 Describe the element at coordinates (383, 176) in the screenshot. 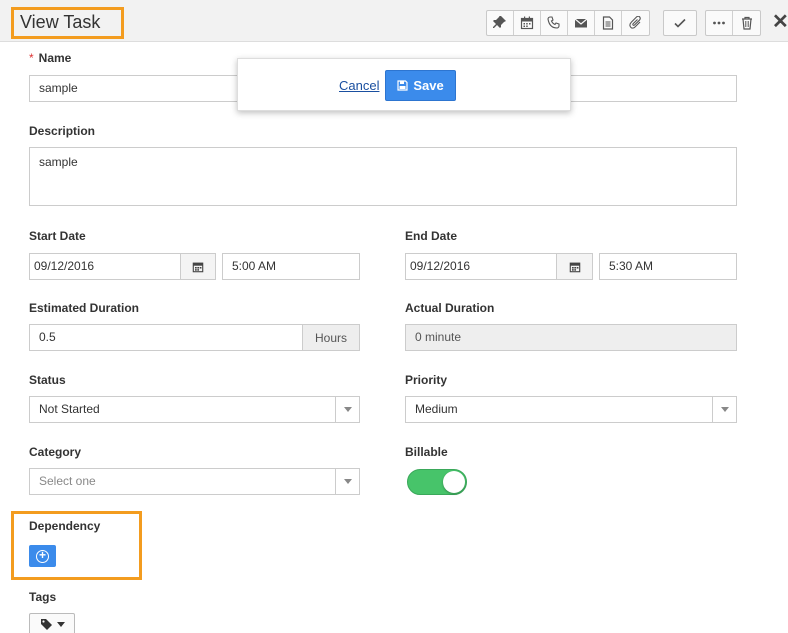

I see `description-textarea: sample` at that location.